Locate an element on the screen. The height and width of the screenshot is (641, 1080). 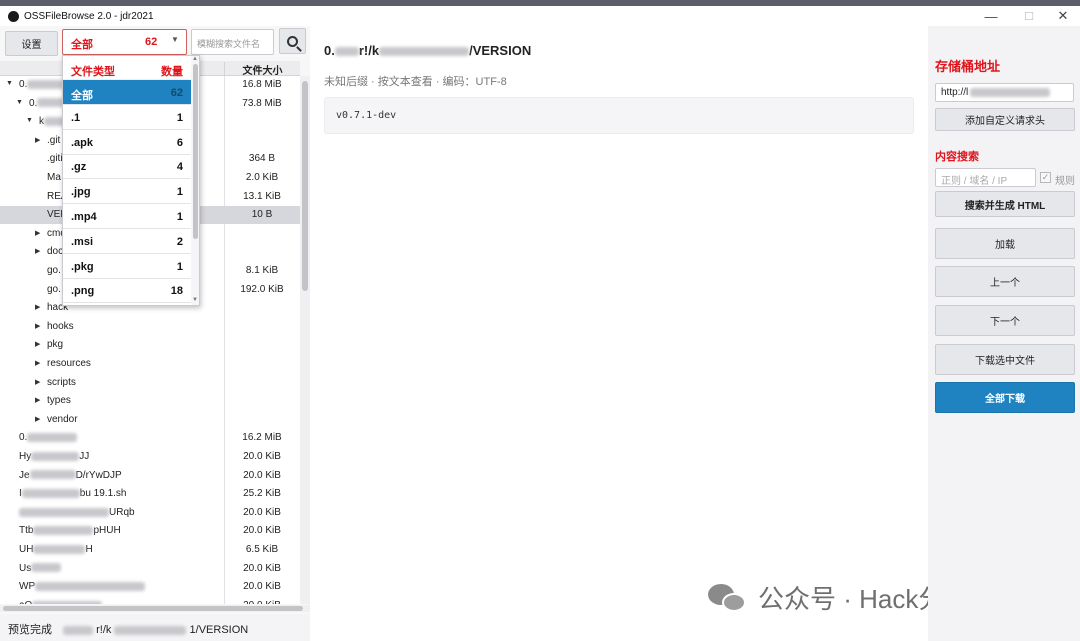
search-button is located at coordinates (292, 41).